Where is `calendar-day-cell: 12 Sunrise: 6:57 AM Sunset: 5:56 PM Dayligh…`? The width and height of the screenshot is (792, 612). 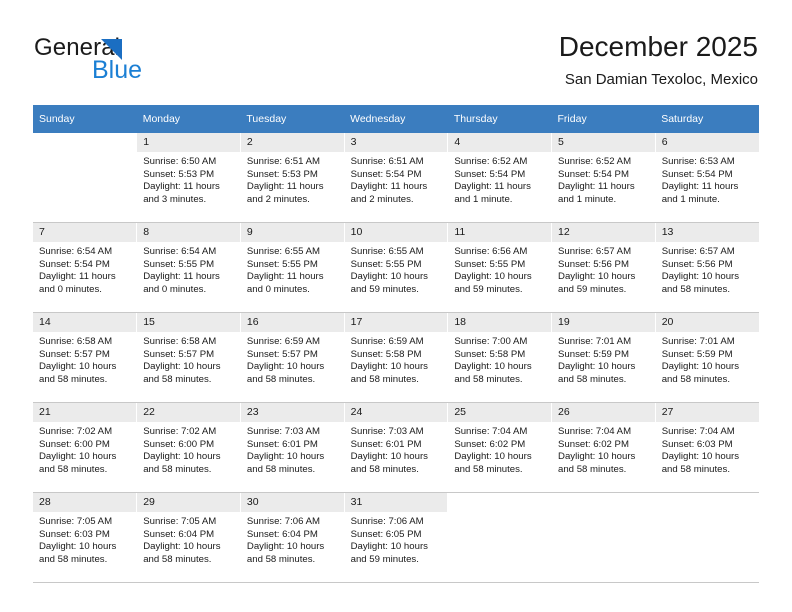 calendar-day-cell: 12 Sunrise: 6:57 AM Sunset: 5:56 PM Dayligh… is located at coordinates (603, 267).